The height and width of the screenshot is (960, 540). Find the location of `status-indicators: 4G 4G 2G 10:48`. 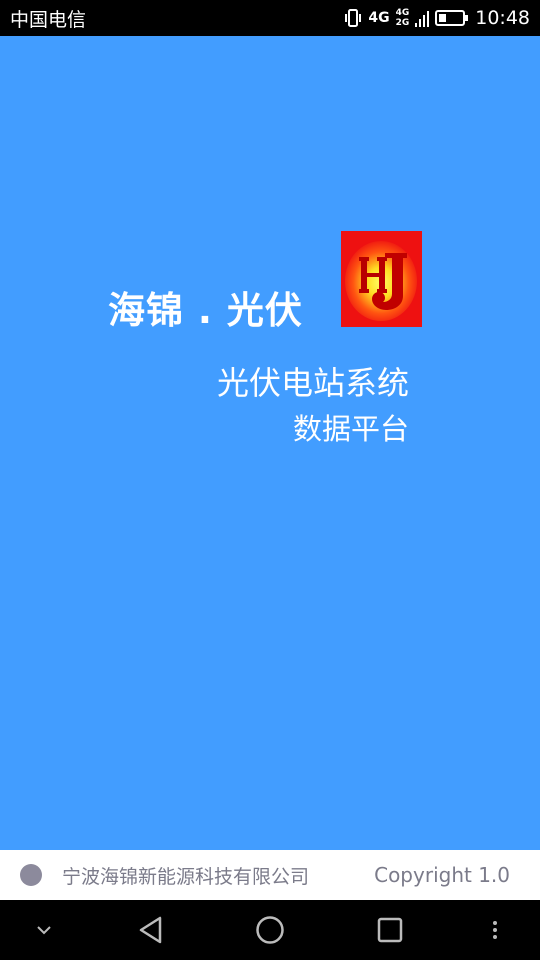

status-indicators: 4G 4G 2G 10:48 is located at coordinates (437, 18).